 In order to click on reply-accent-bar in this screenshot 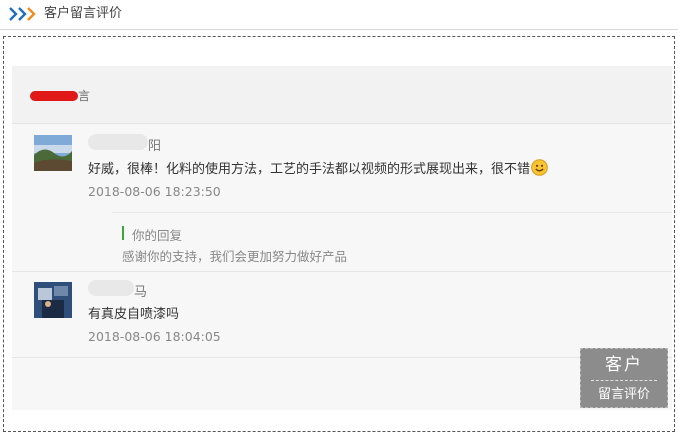, I will do `click(123, 233)`.